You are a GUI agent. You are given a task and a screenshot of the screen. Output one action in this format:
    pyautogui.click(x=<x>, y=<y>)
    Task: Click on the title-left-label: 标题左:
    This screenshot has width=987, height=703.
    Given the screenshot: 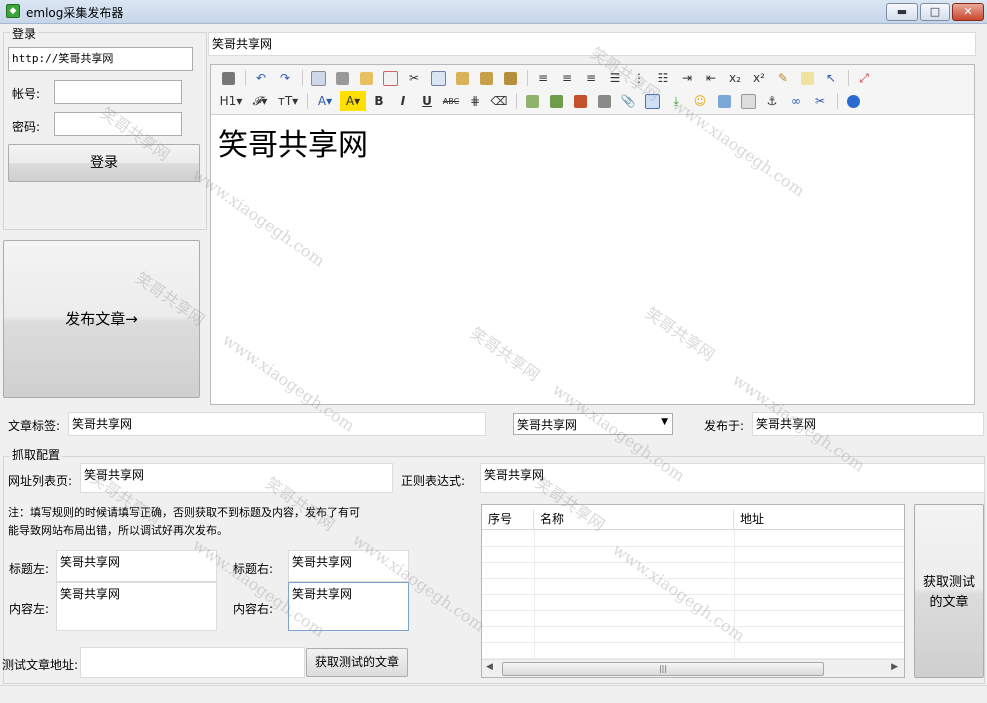 What is the action you would take?
    pyautogui.click(x=29, y=569)
    